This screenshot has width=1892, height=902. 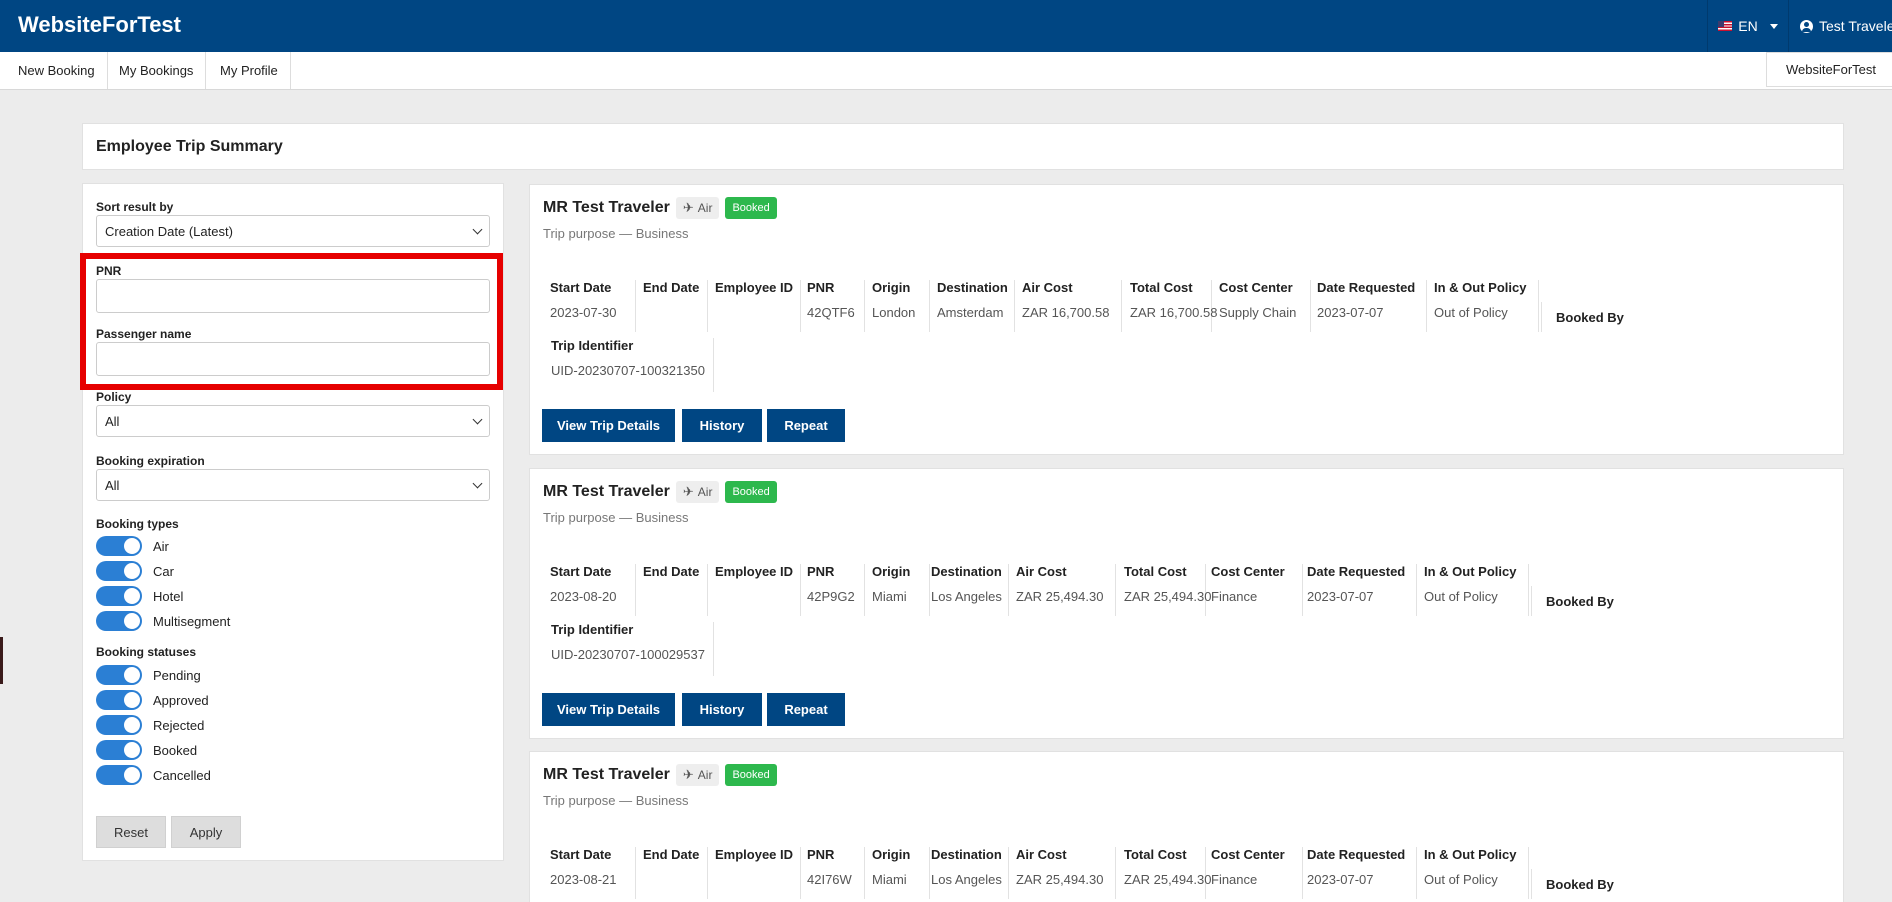 I want to click on toggle-label: Pending, so click(x=177, y=675).